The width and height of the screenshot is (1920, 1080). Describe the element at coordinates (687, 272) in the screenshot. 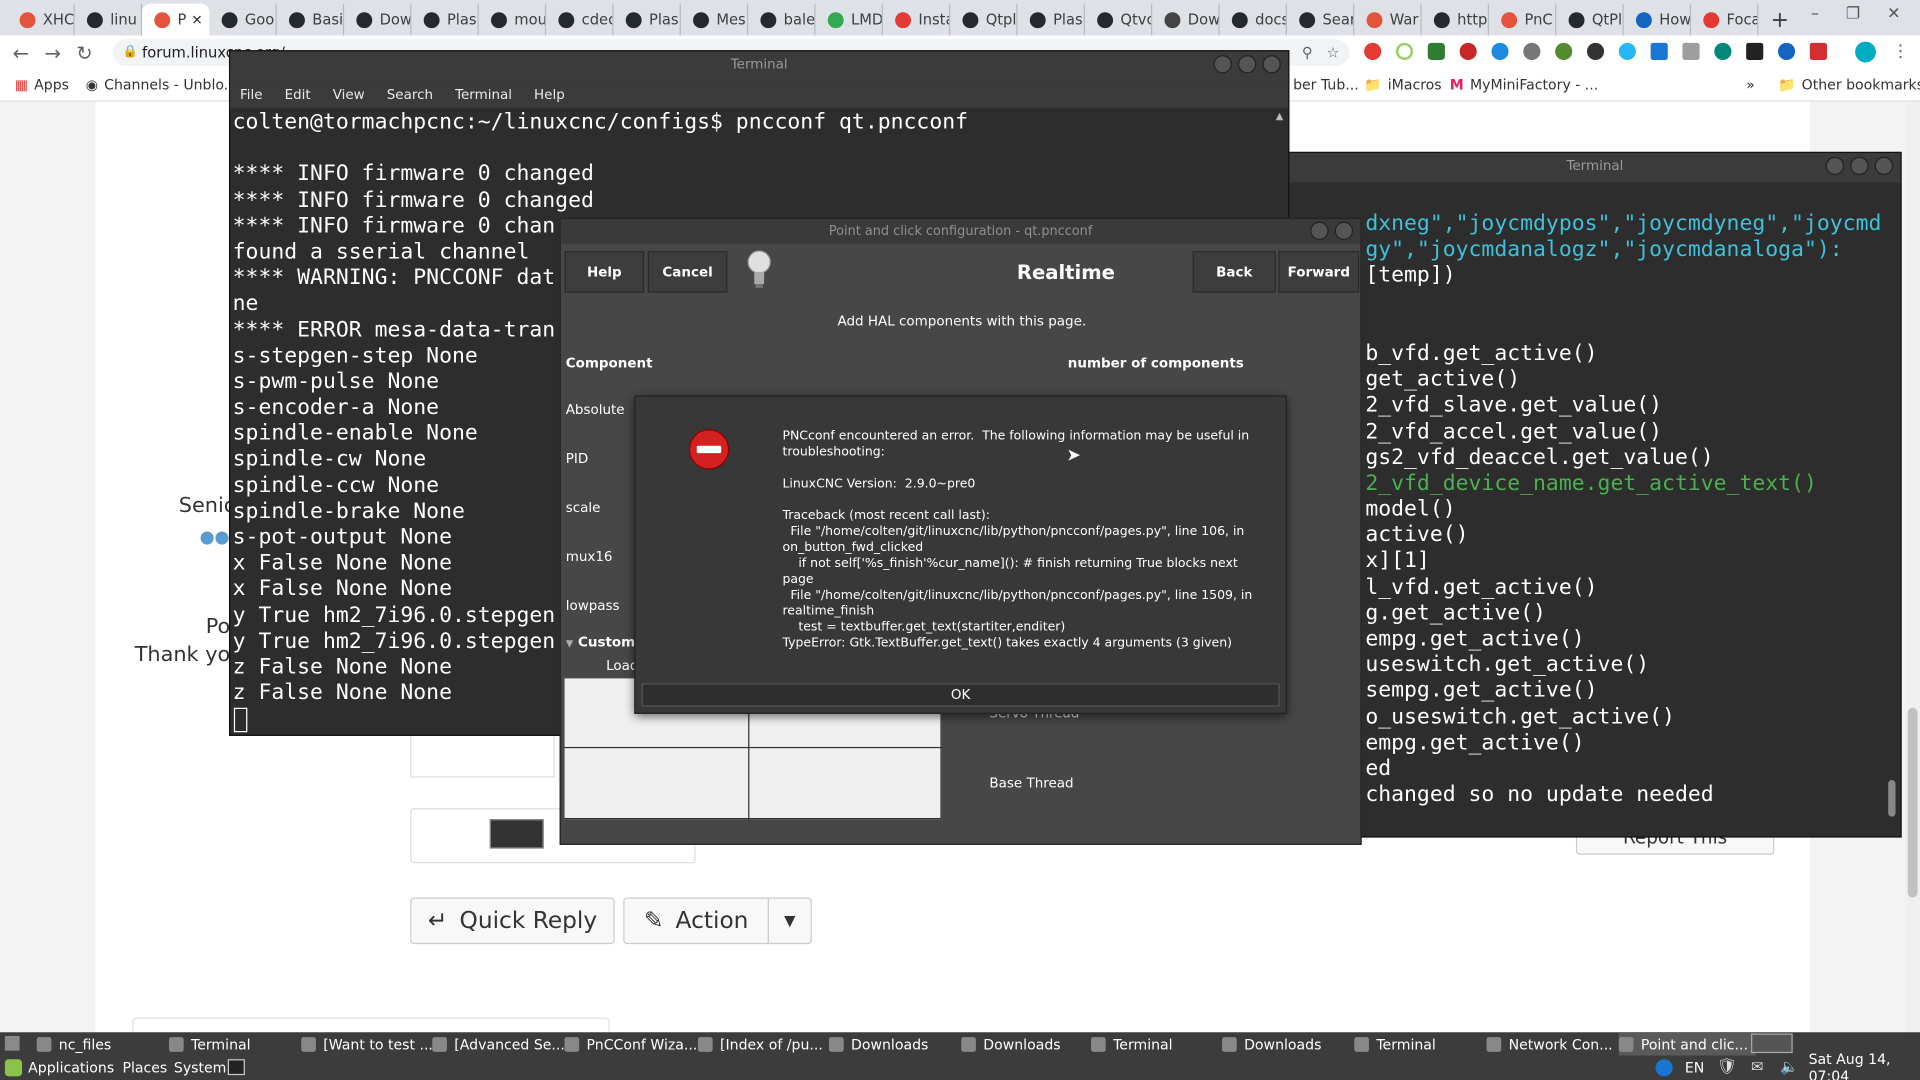

I see `cancel-button: Cancel` at that location.